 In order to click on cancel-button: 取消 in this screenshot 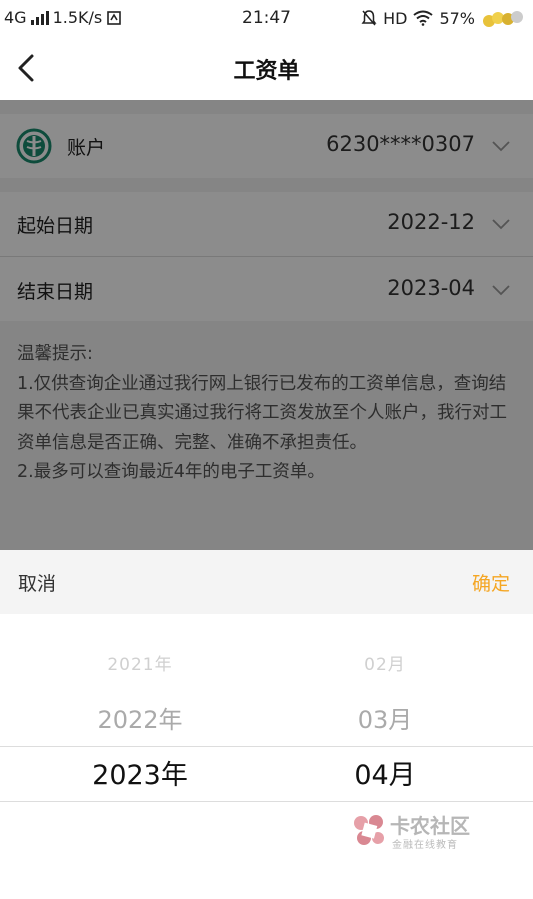, I will do `click(37, 582)`.